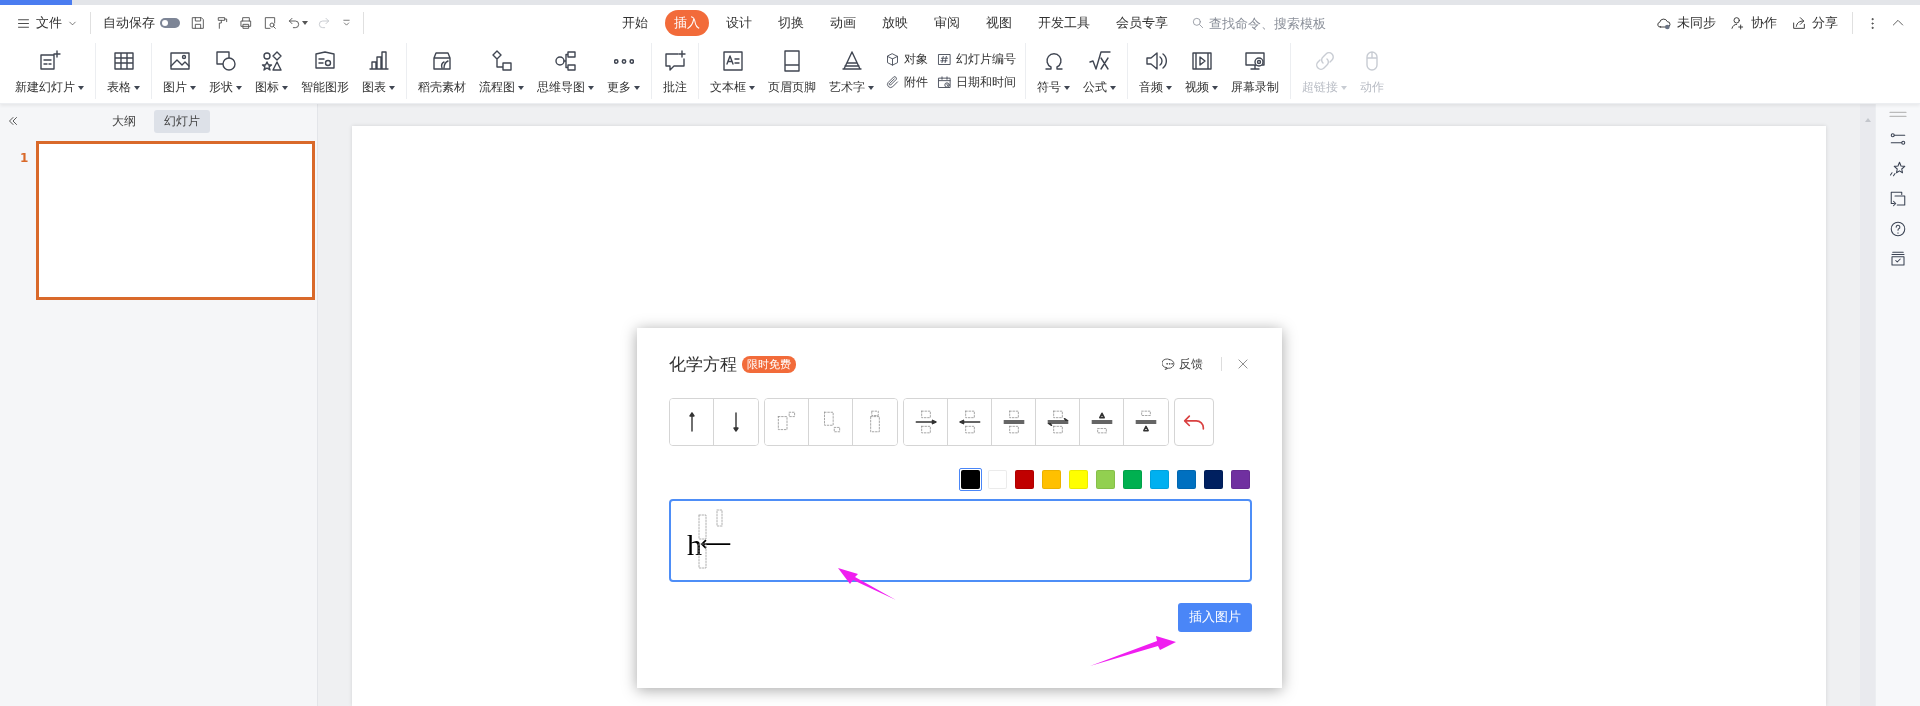 Image resolution: width=1920 pixels, height=706 pixels. I want to click on ribbon-button: 图标, so click(271, 71).